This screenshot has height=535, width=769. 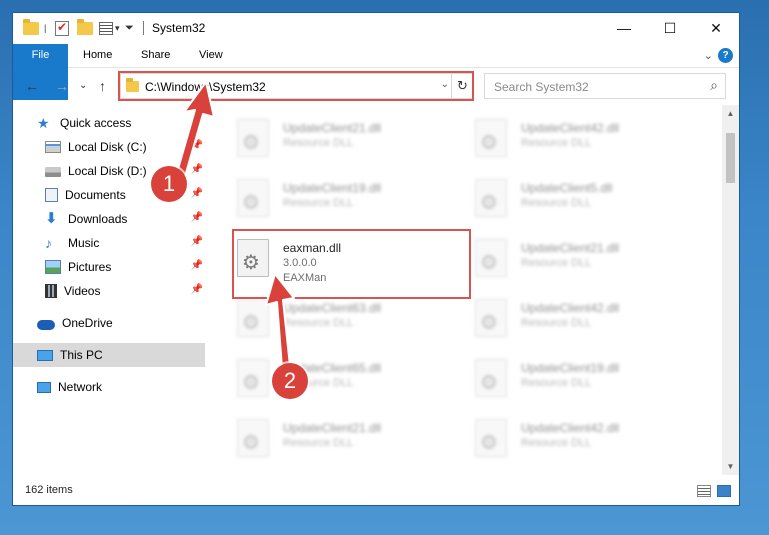 I want to click on search-input: Search System32, so click(x=541, y=87).